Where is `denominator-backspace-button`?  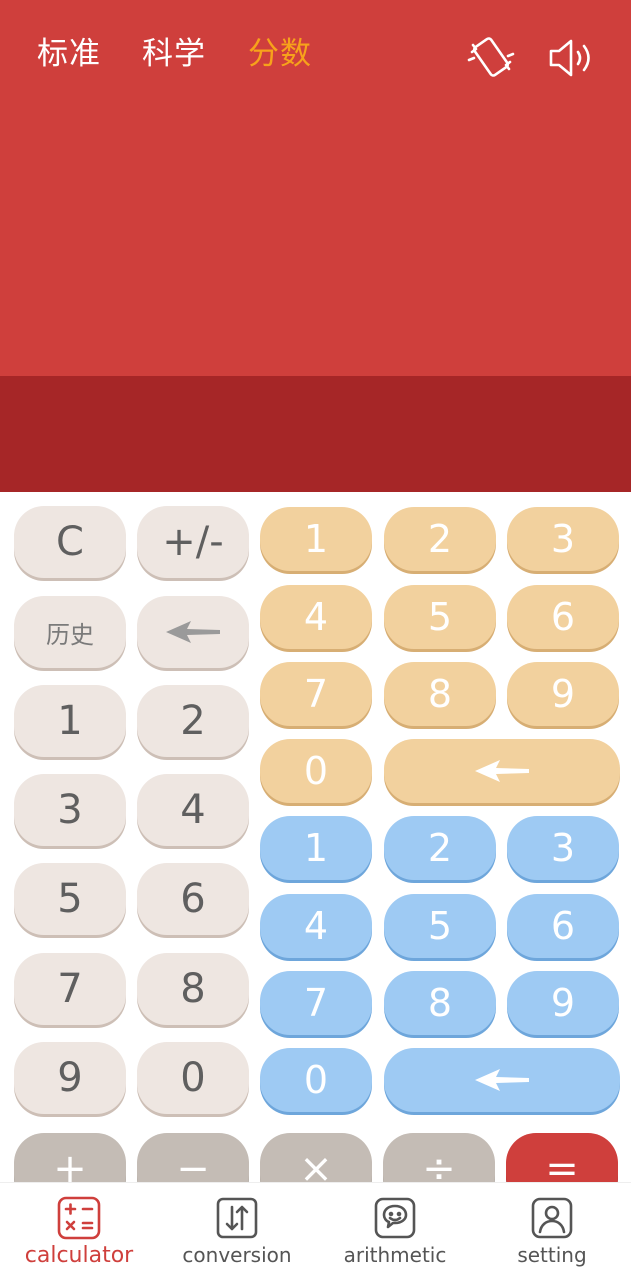 denominator-backspace-button is located at coordinates (502, 1080).